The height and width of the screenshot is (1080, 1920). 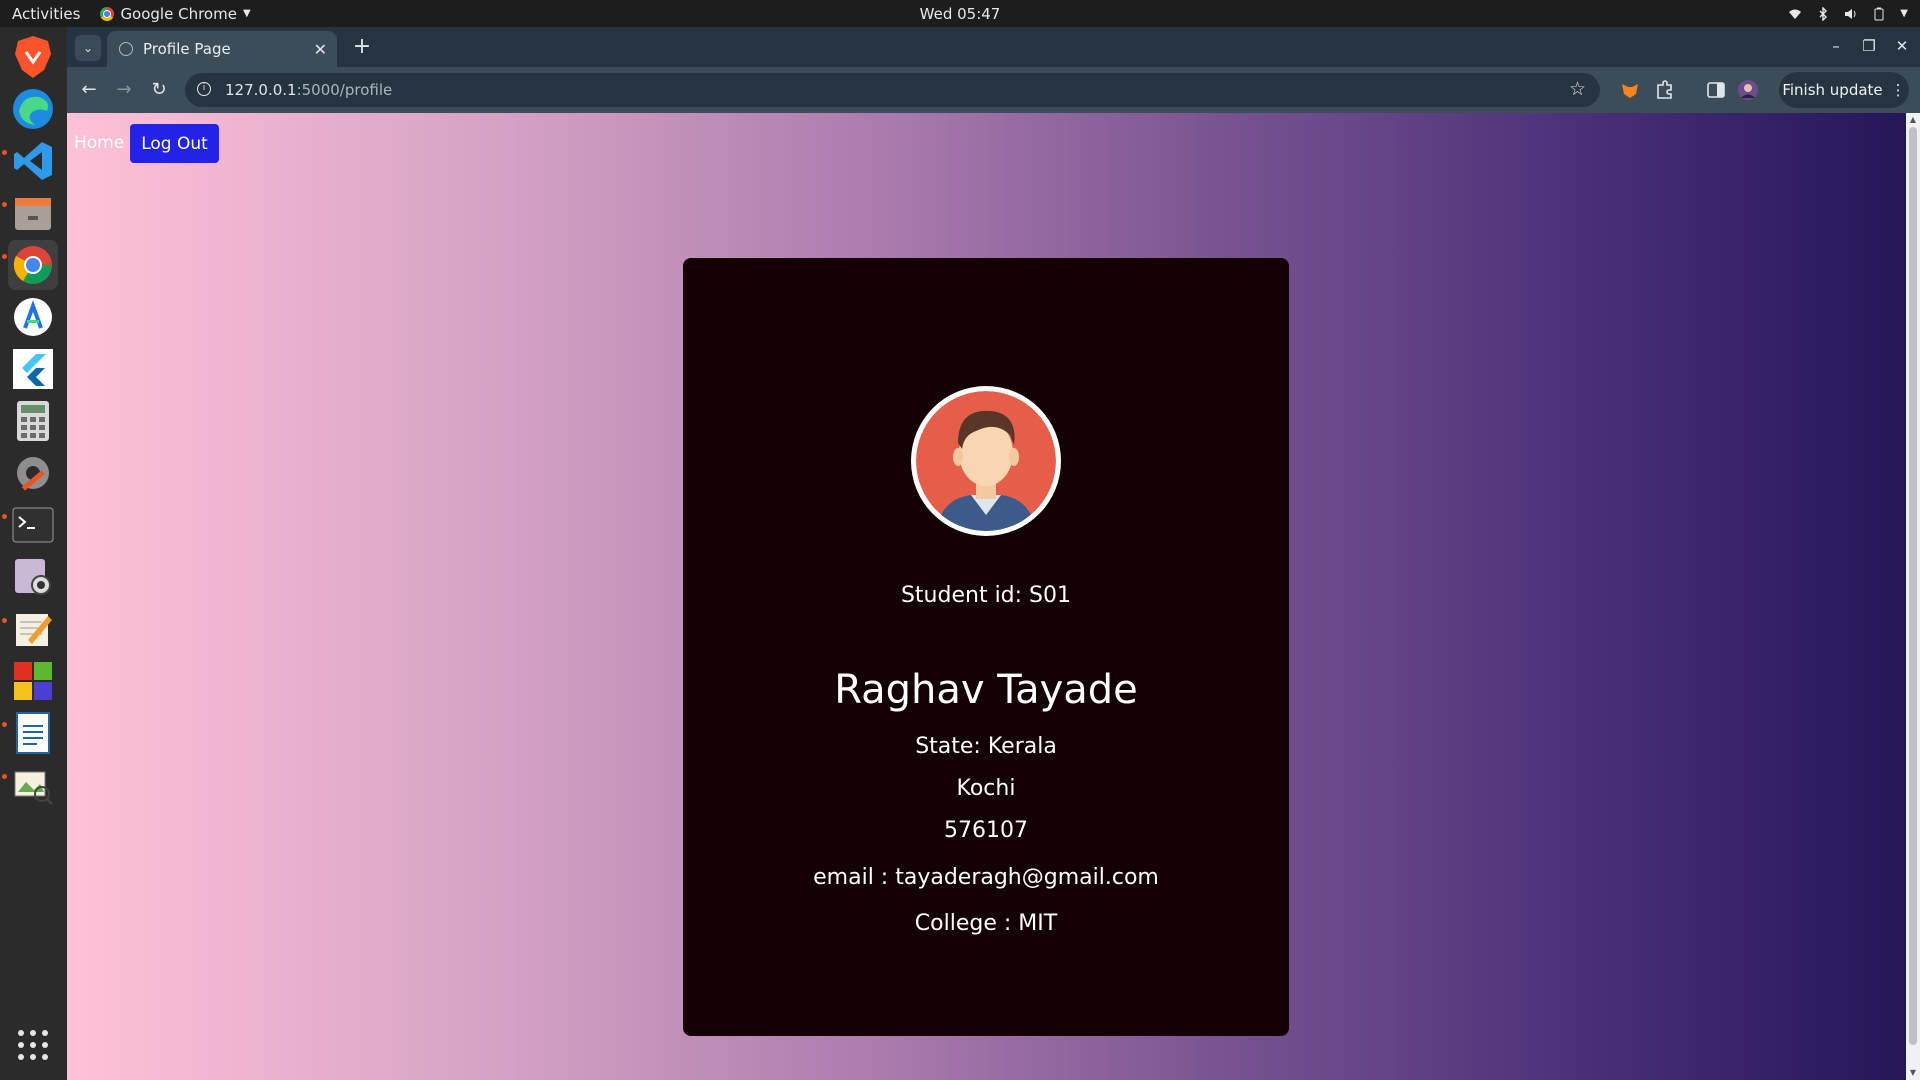 I want to click on app-menu-label: Google Chrome, so click(x=178, y=13).